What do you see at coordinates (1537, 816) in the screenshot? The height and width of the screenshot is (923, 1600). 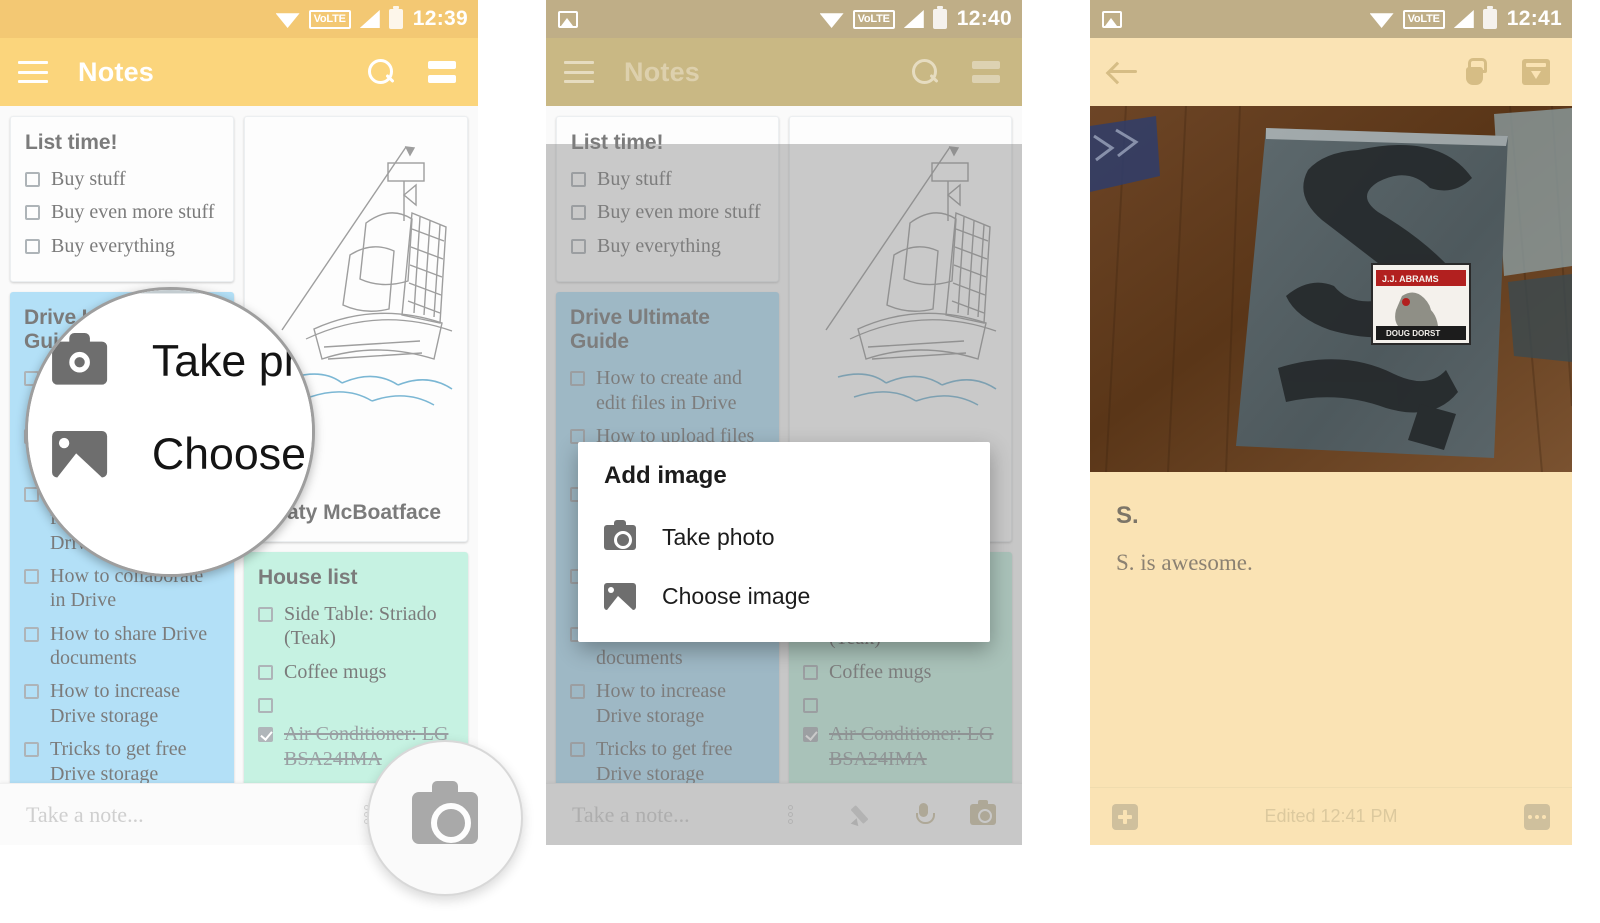 I see `overflow-menu-icon` at bounding box center [1537, 816].